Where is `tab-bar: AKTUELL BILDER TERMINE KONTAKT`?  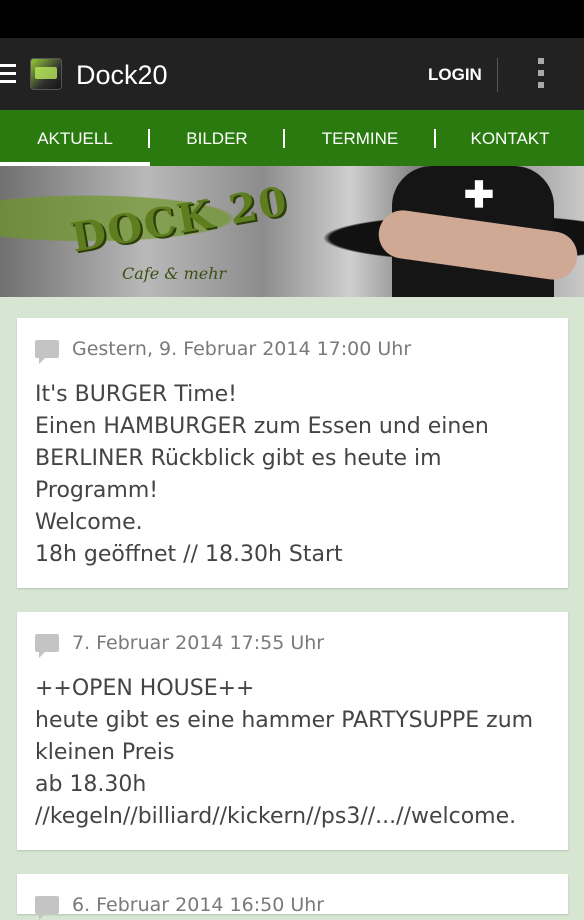
tab-bar: AKTUELL BILDER TERMINE KONTAKT is located at coordinates (292, 138).